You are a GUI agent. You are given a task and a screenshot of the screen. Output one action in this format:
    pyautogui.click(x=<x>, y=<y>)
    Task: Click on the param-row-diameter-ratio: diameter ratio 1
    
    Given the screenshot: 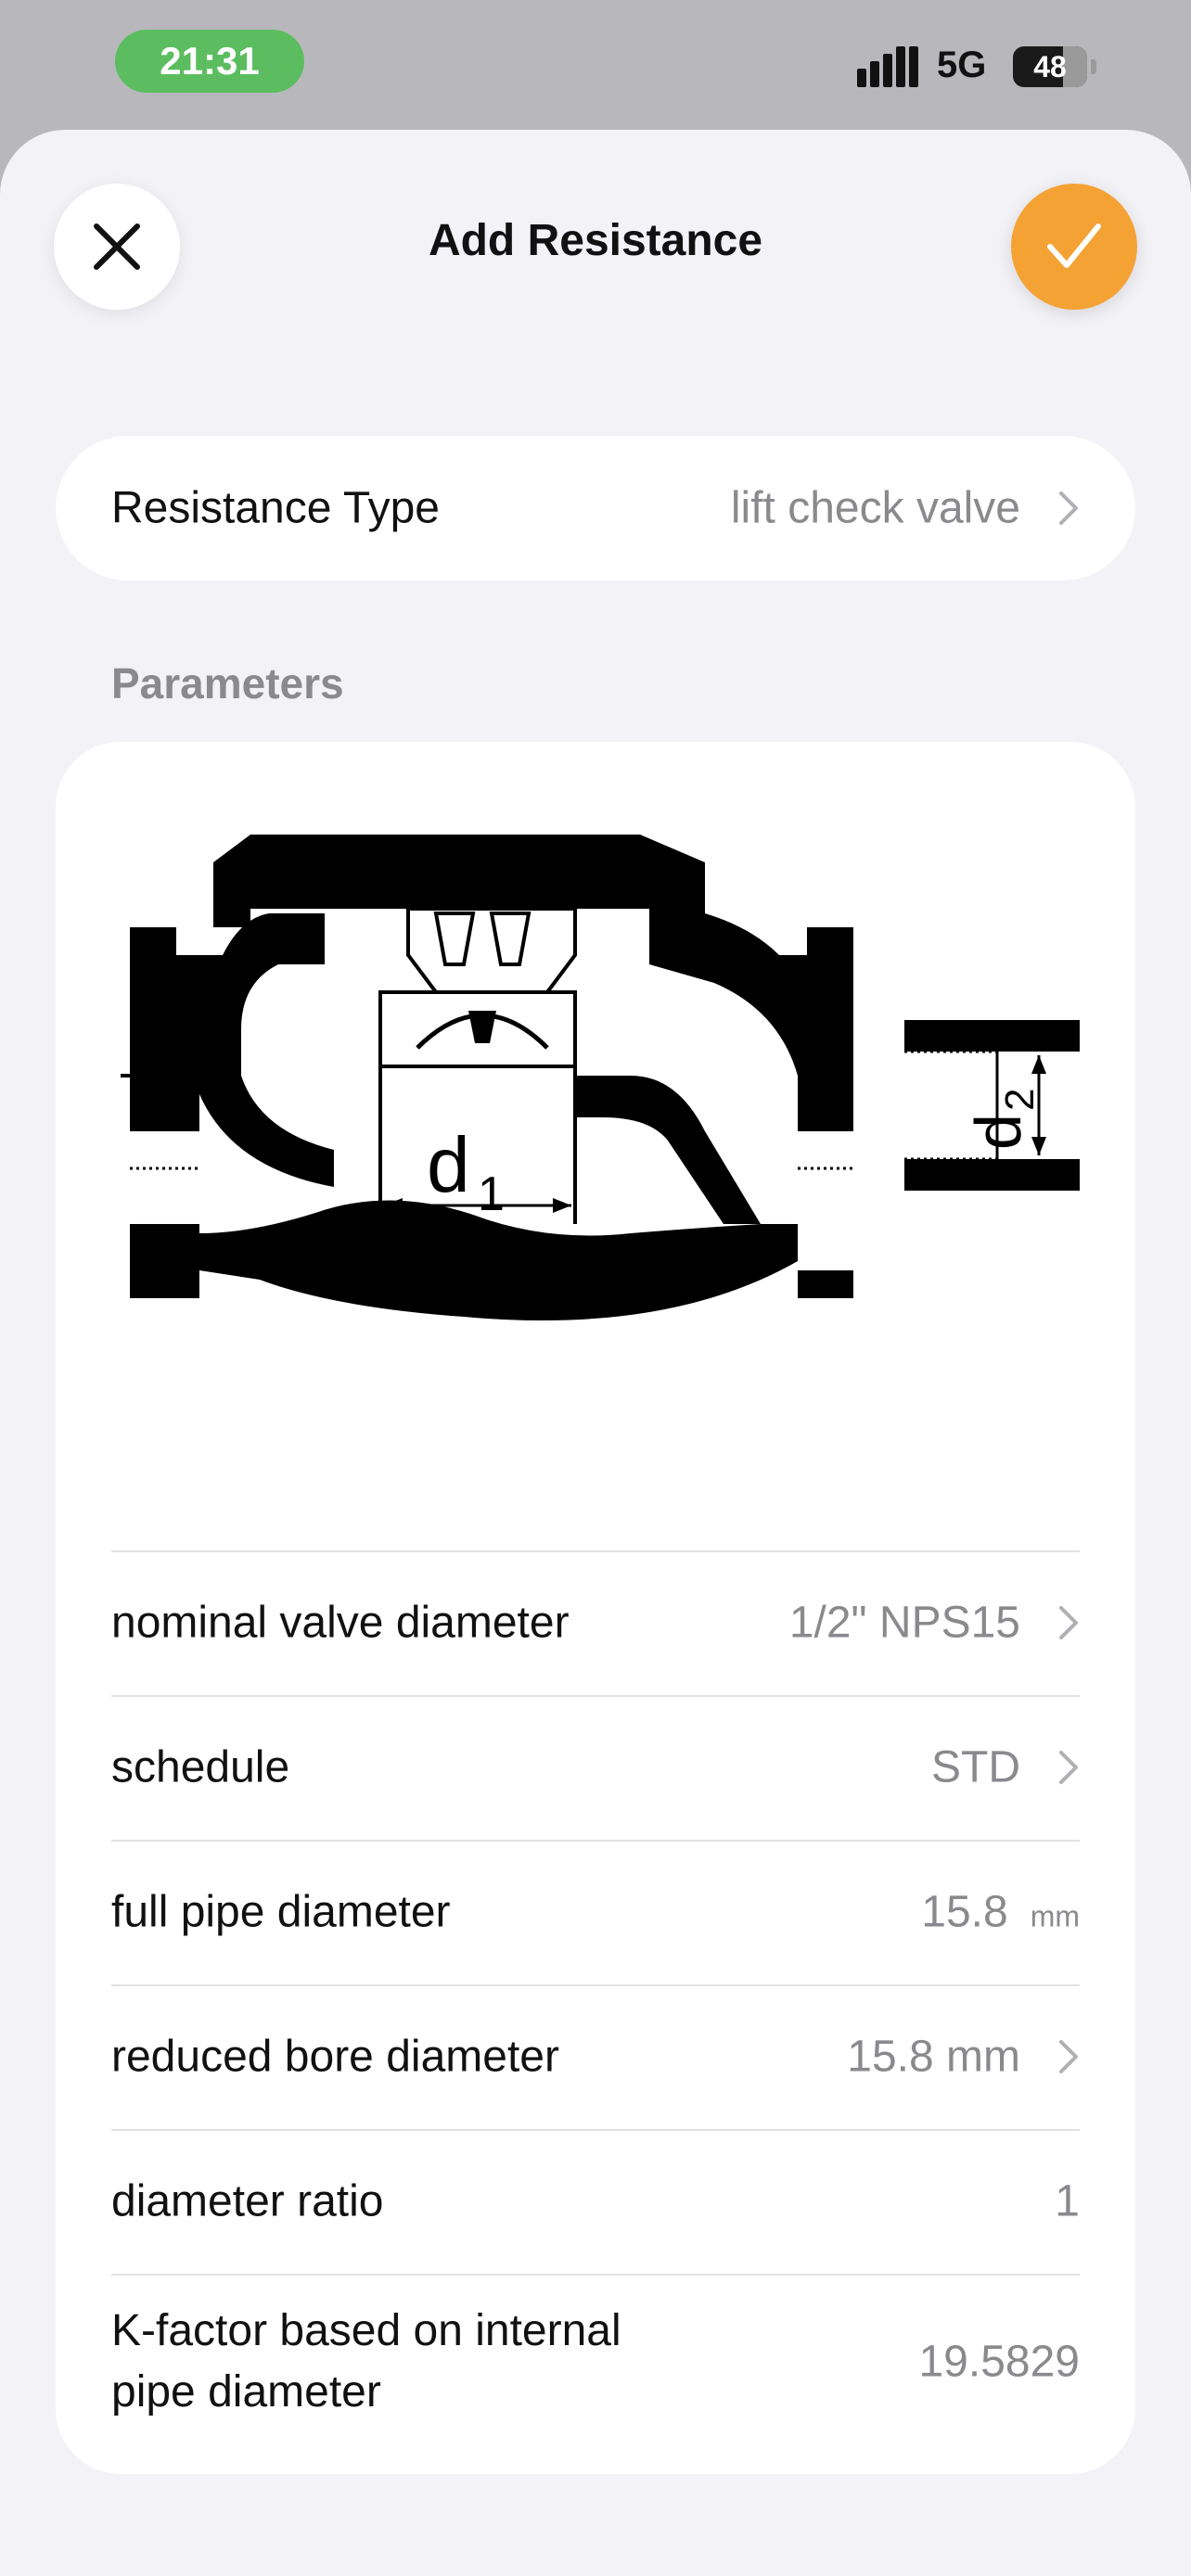 What is the action you would take?
    pyautogui.click(x=595, y=2201)
    